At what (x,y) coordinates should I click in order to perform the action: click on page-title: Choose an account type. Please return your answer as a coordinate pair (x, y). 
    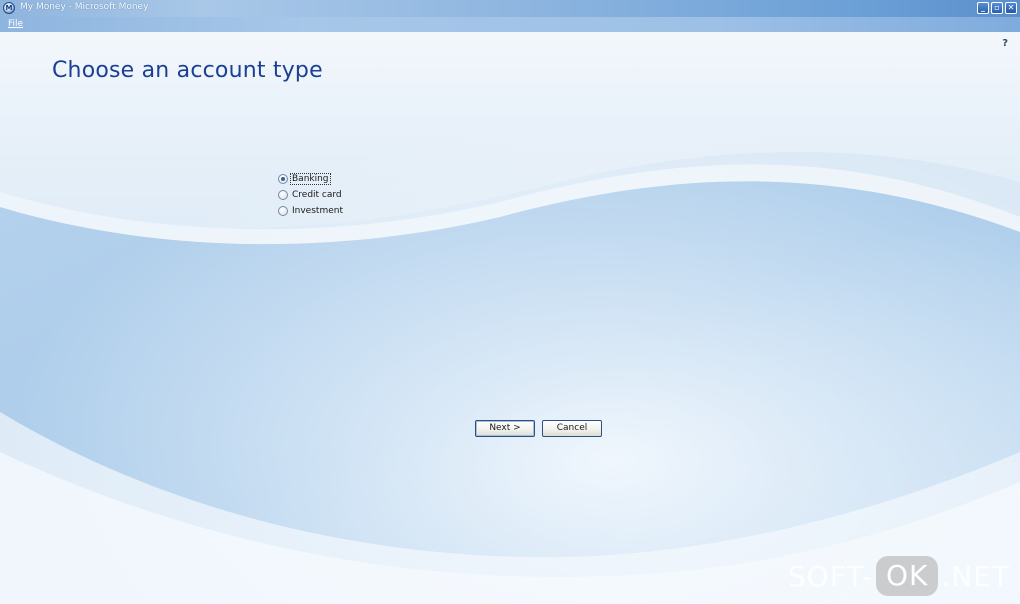
    Looking at the image, I should click on (187, 70).